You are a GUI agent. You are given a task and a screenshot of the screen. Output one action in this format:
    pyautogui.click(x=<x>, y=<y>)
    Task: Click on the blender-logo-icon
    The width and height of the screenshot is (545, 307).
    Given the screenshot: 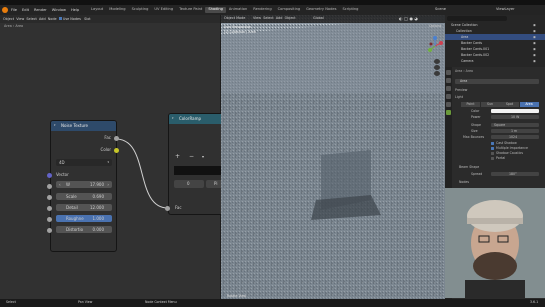 What is the action you would take?
    pyautogui.click(x=5, y=10)
    